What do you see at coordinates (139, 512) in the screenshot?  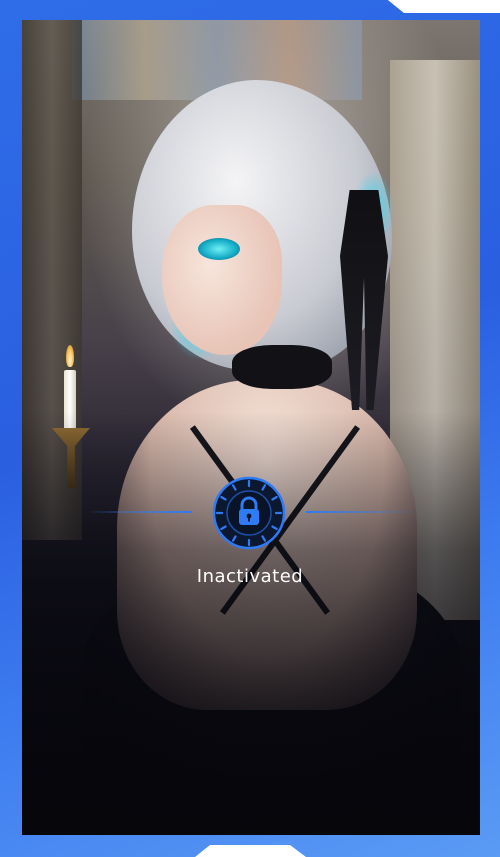 I see `divider-left` at bounding box center [139, 512].